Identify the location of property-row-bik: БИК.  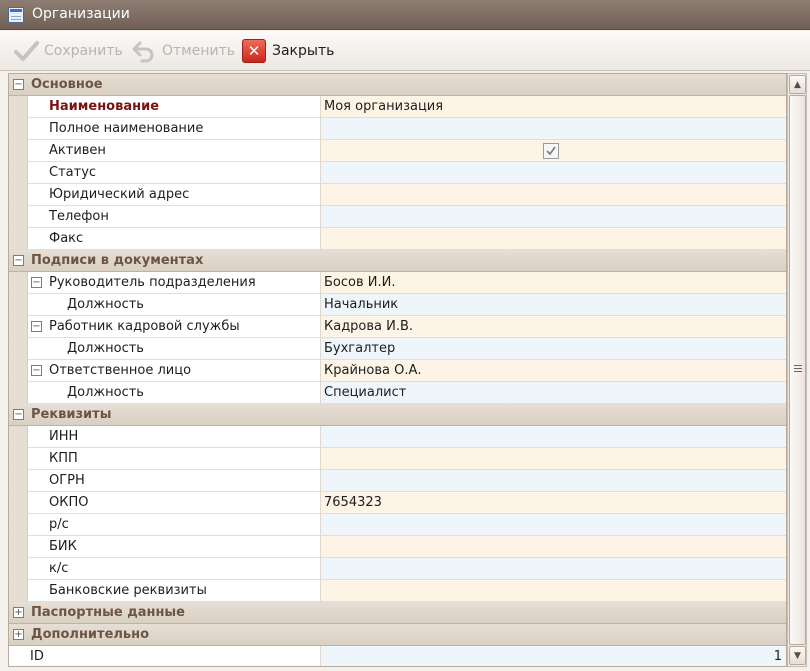
(397, 547).